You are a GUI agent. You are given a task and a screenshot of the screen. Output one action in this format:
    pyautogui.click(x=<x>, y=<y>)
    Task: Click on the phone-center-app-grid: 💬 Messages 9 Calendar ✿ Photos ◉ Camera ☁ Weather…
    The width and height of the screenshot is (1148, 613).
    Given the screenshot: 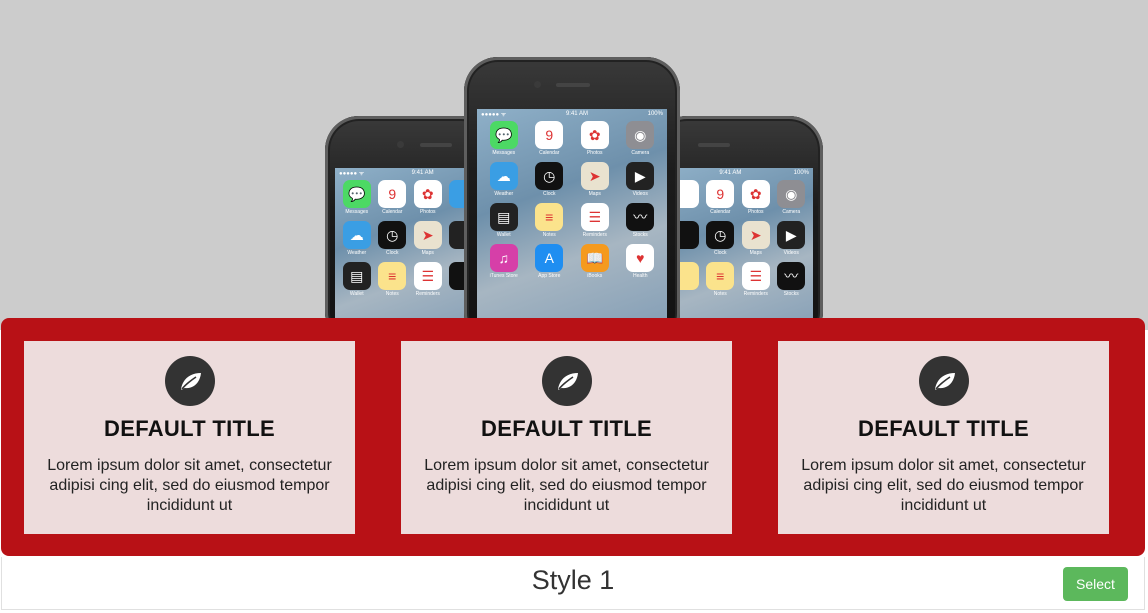 What is the action you would take?
    pyautogui.click(x=572, y=200)
    